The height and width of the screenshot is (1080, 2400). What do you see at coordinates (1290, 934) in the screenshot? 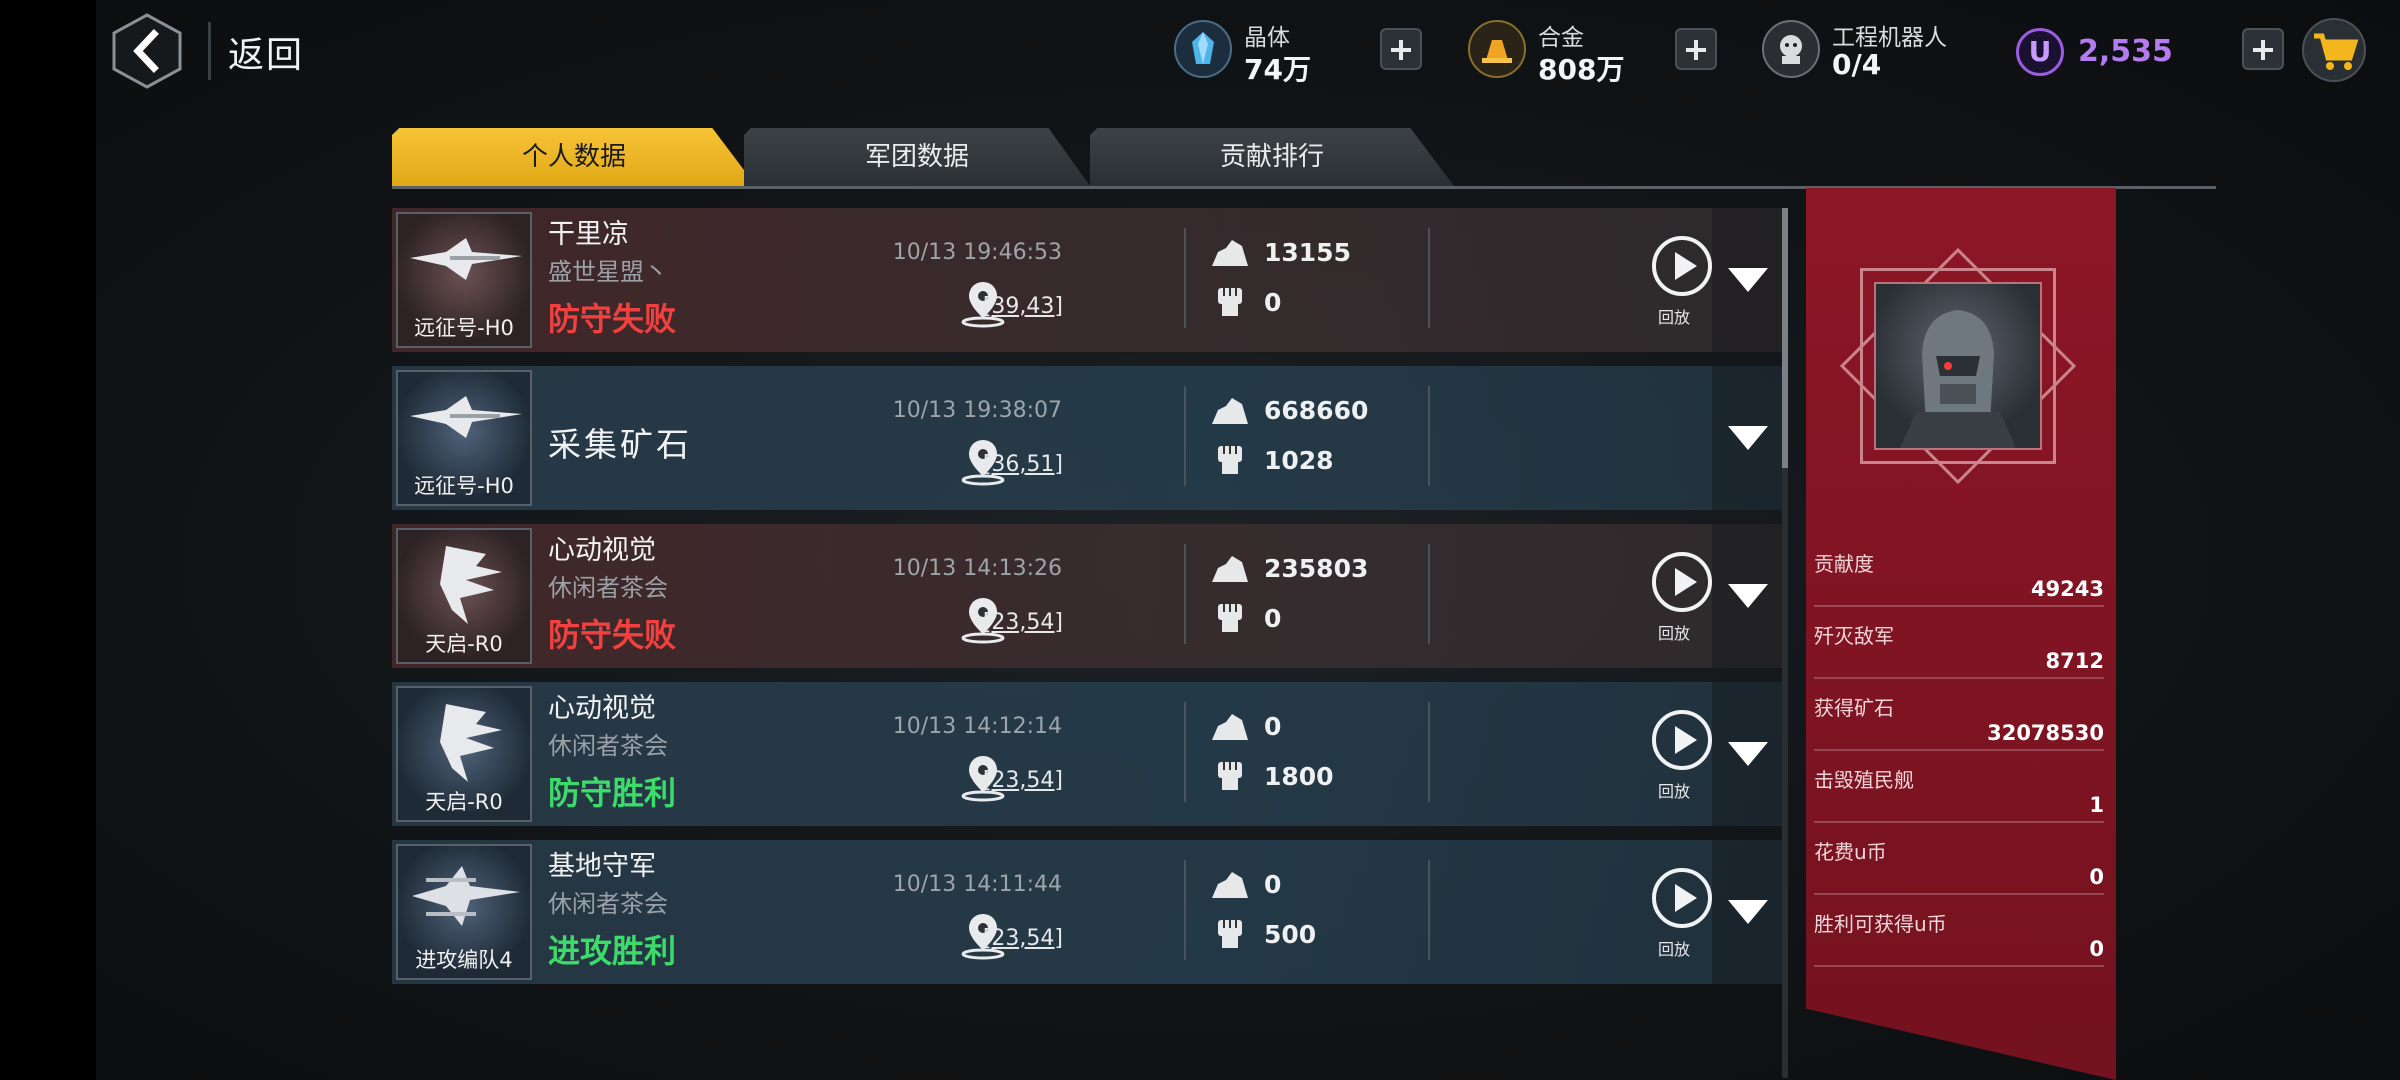
I see `kill-count: 500` at bounding box center [1290, 934].